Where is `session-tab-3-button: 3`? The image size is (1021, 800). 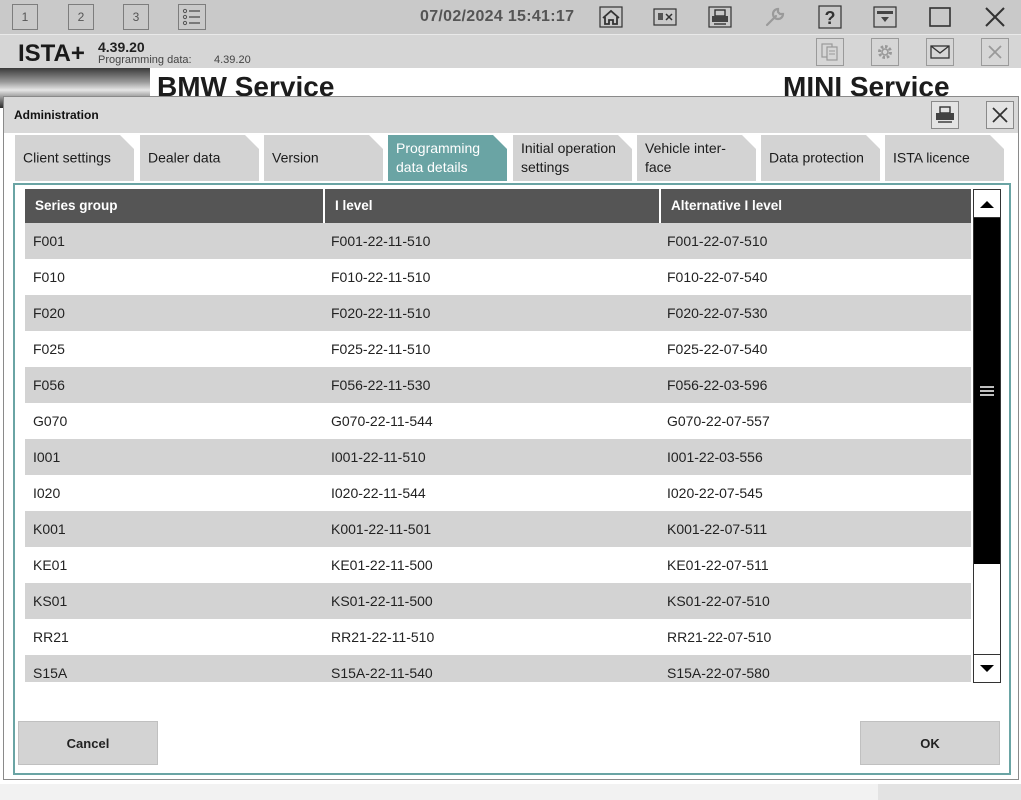 session-tab-3-button: 3 is located at coordinates (136, 17).